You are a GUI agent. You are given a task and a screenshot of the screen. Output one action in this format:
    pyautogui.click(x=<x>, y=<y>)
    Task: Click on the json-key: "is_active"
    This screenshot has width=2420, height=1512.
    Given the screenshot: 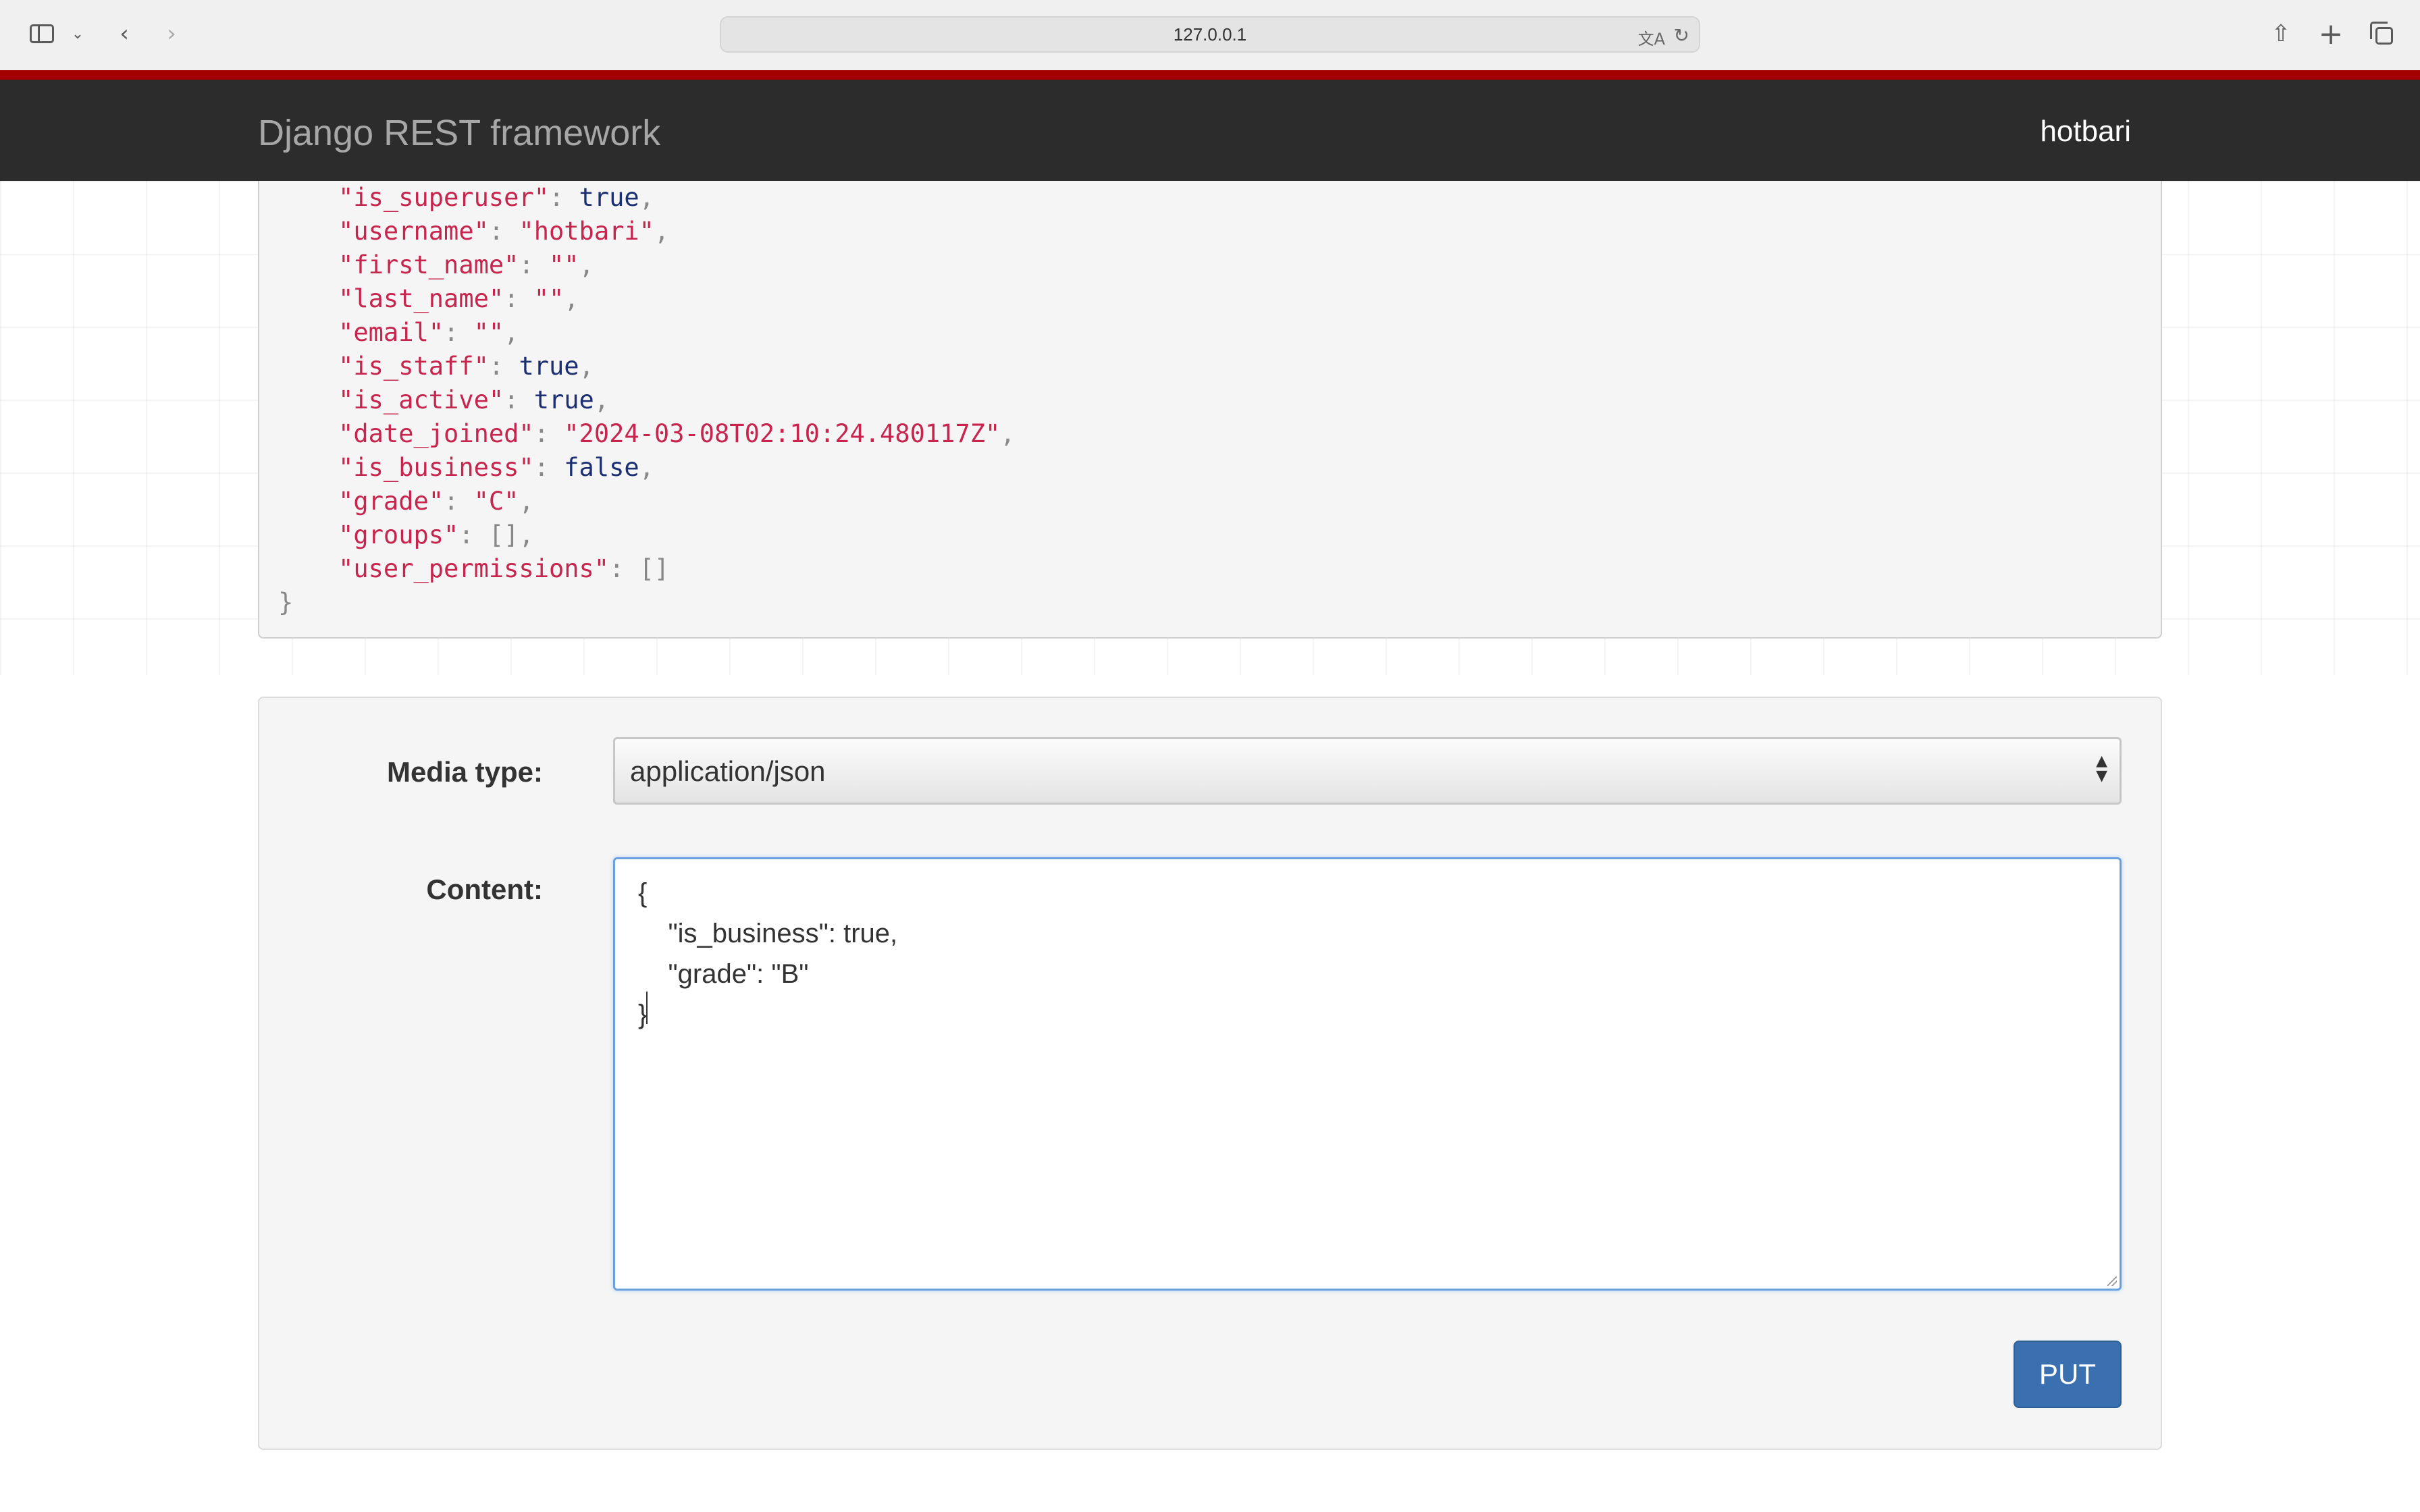 What is the action you would take?
    pyautogui.click(x=421, y=399)
    